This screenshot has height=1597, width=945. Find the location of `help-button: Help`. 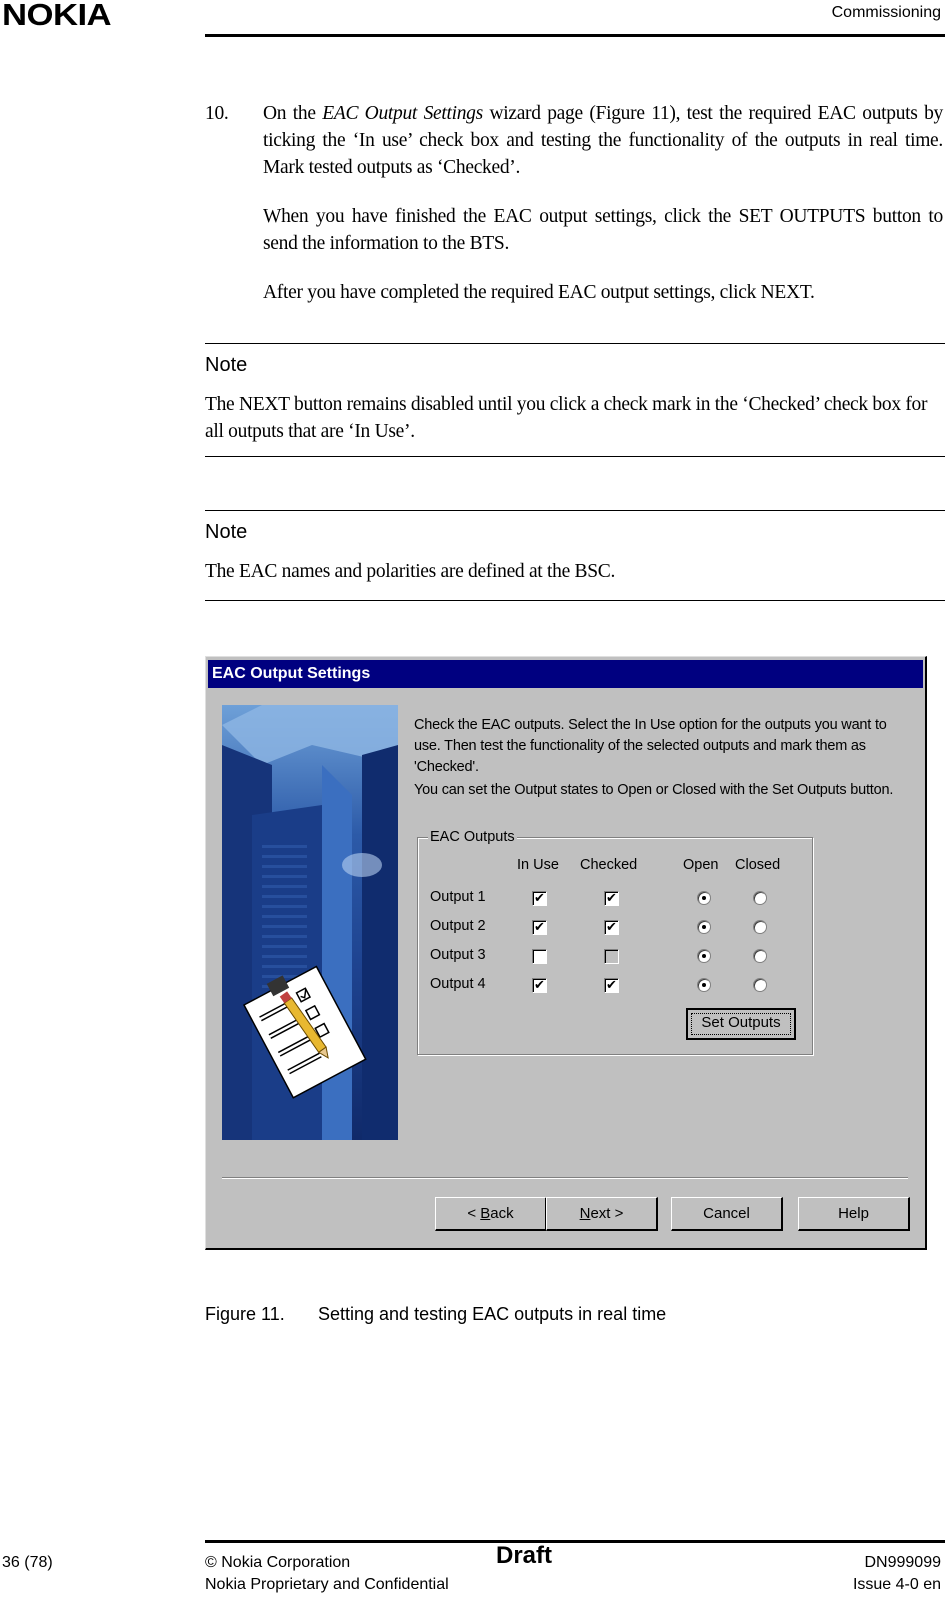

help-button: Help is located at coordinates (854, 1214).